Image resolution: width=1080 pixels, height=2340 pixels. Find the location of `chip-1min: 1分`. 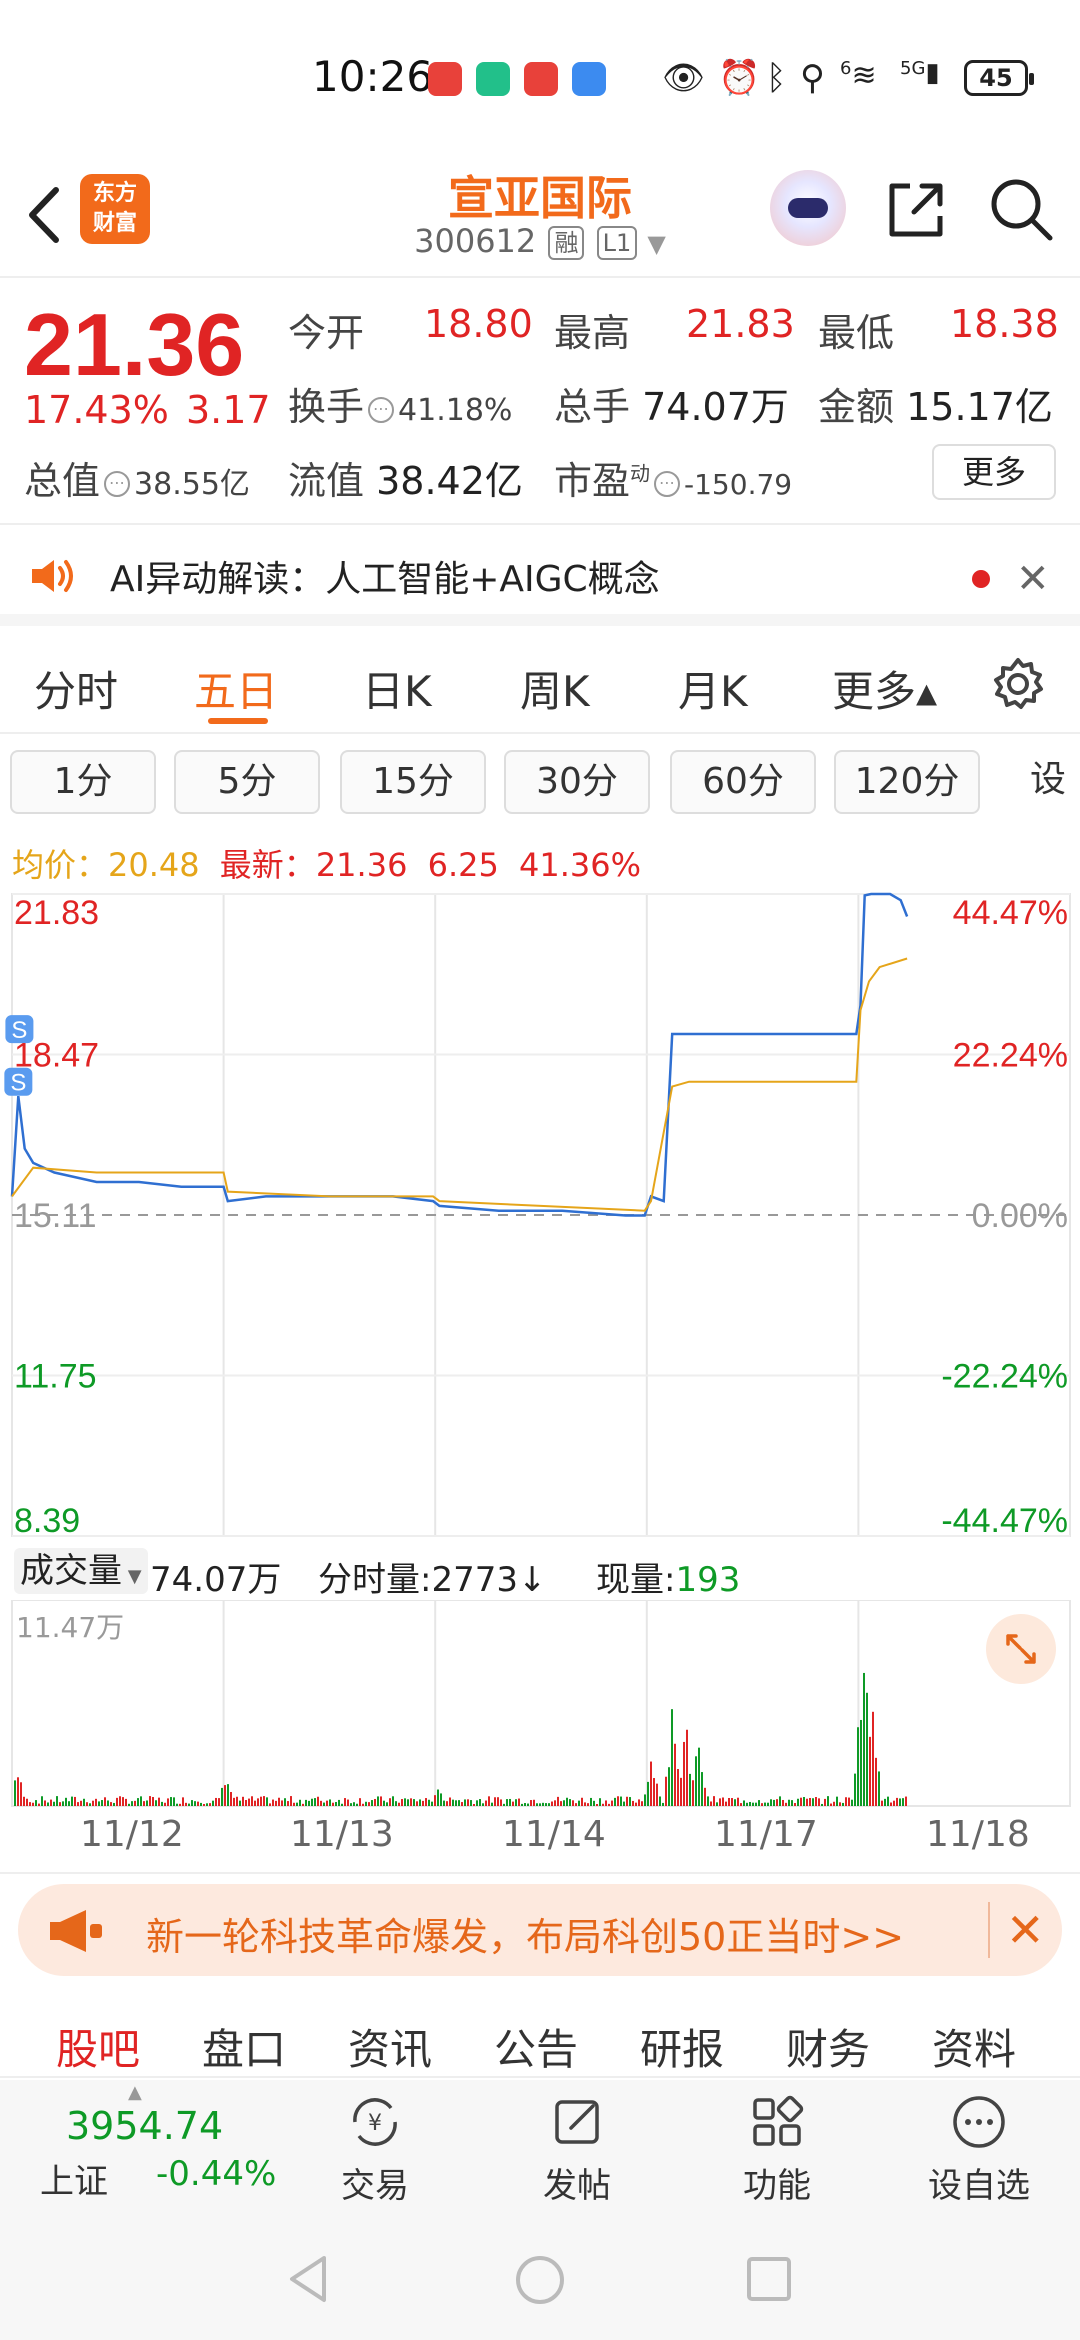

chip-1min: 1分 is located at coordinates (83, 782).